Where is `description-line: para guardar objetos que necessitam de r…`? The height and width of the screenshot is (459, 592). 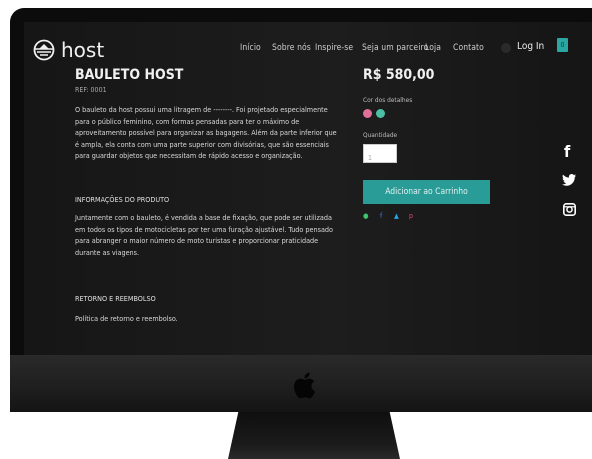
description-line: para guardar objetos que necessitam de r… is located at coordinates (189, 155).